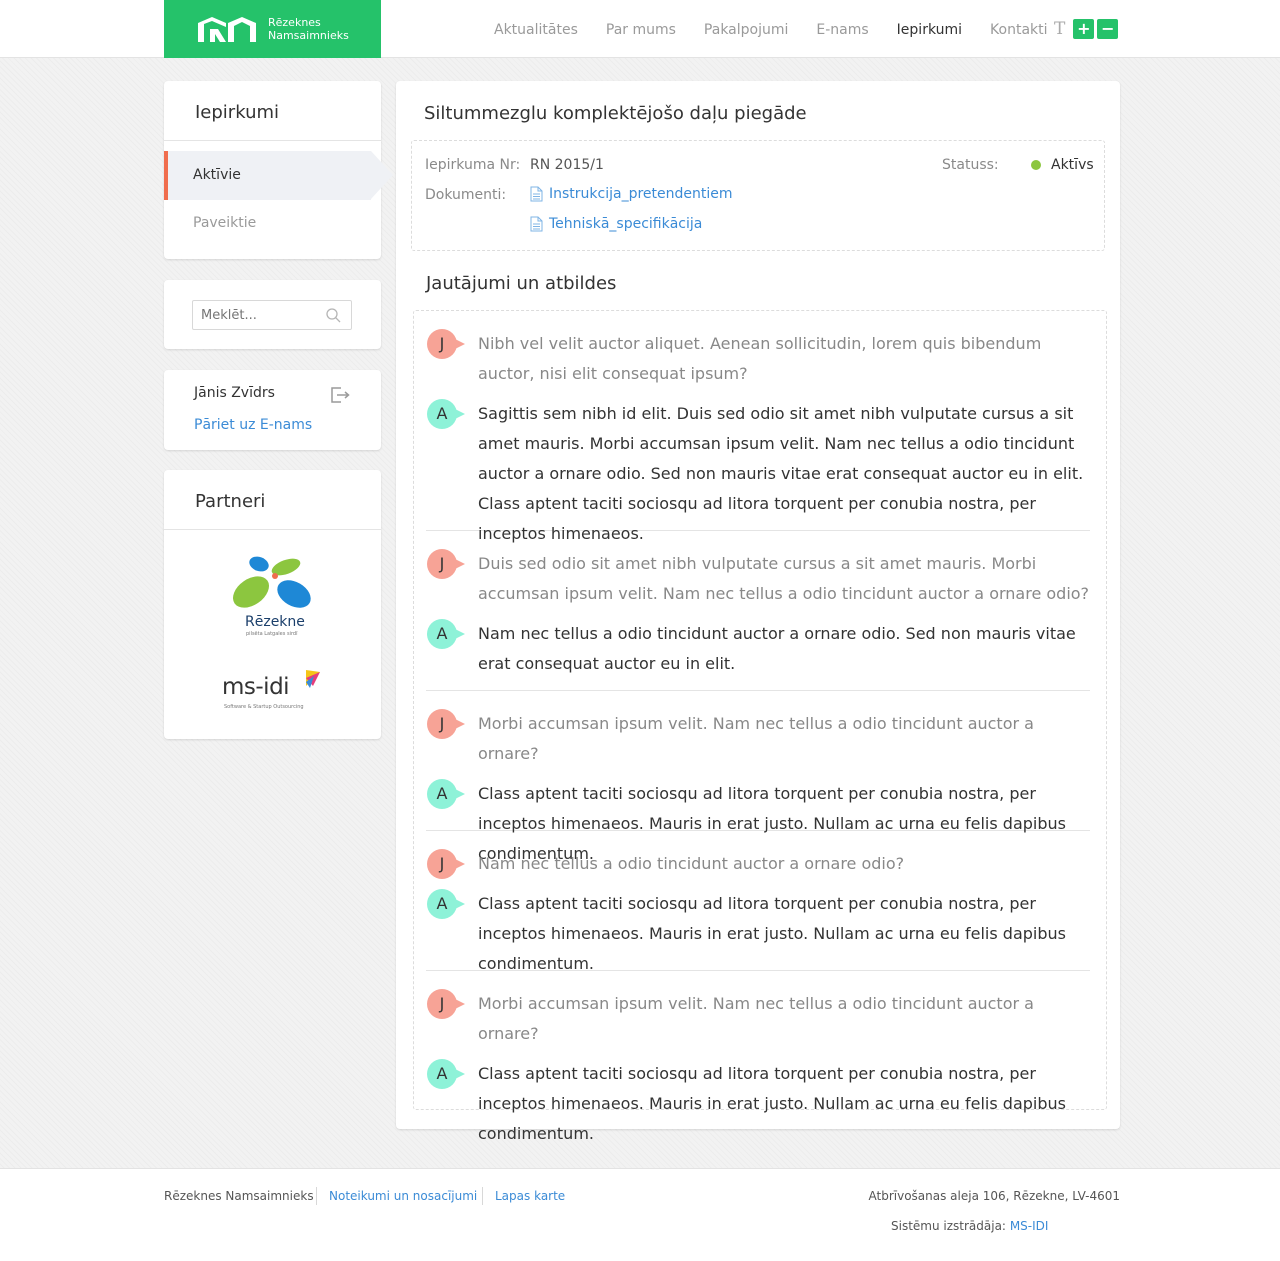 This screenshot has height=1261, width=1280. What do you see at coordinates (239, 1196) in the screenshot?
I see `footer-company: Rēzeknes Namsaimnieks` at bounding box center [239, 1196].